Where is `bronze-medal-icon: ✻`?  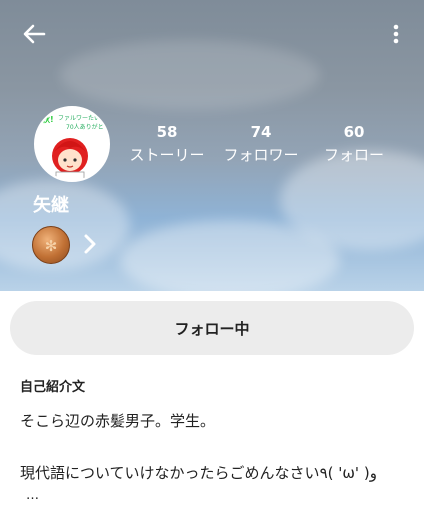
bronze-medal-icon: ✻ is located at coordinates (51, 245).